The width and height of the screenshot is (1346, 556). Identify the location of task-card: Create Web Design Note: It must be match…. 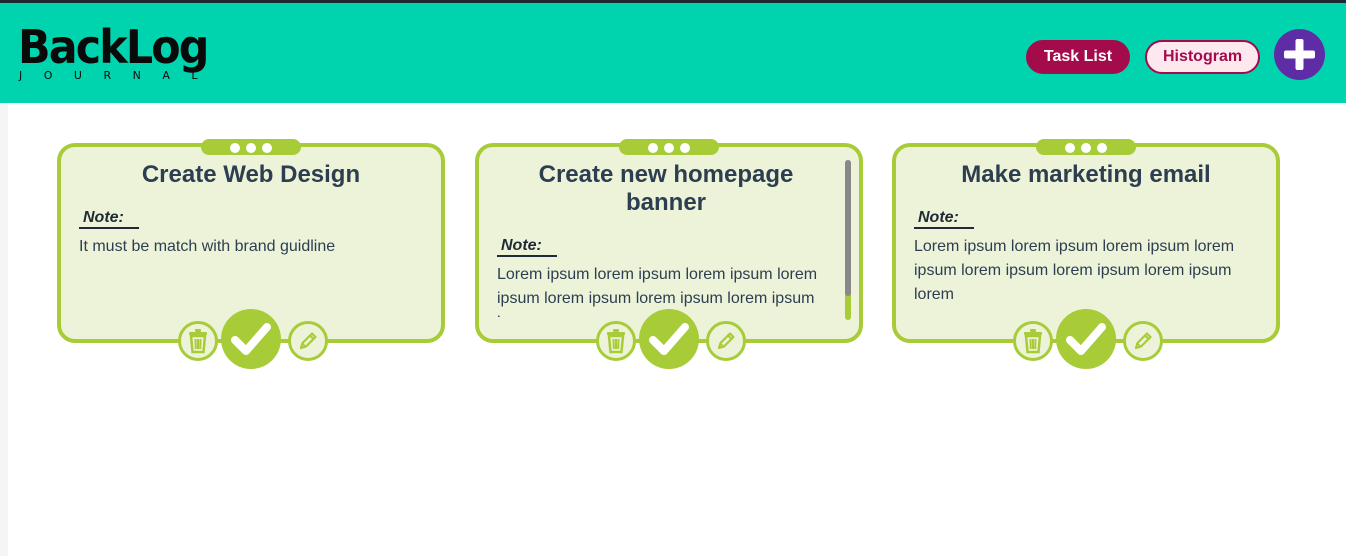
(251, 254).